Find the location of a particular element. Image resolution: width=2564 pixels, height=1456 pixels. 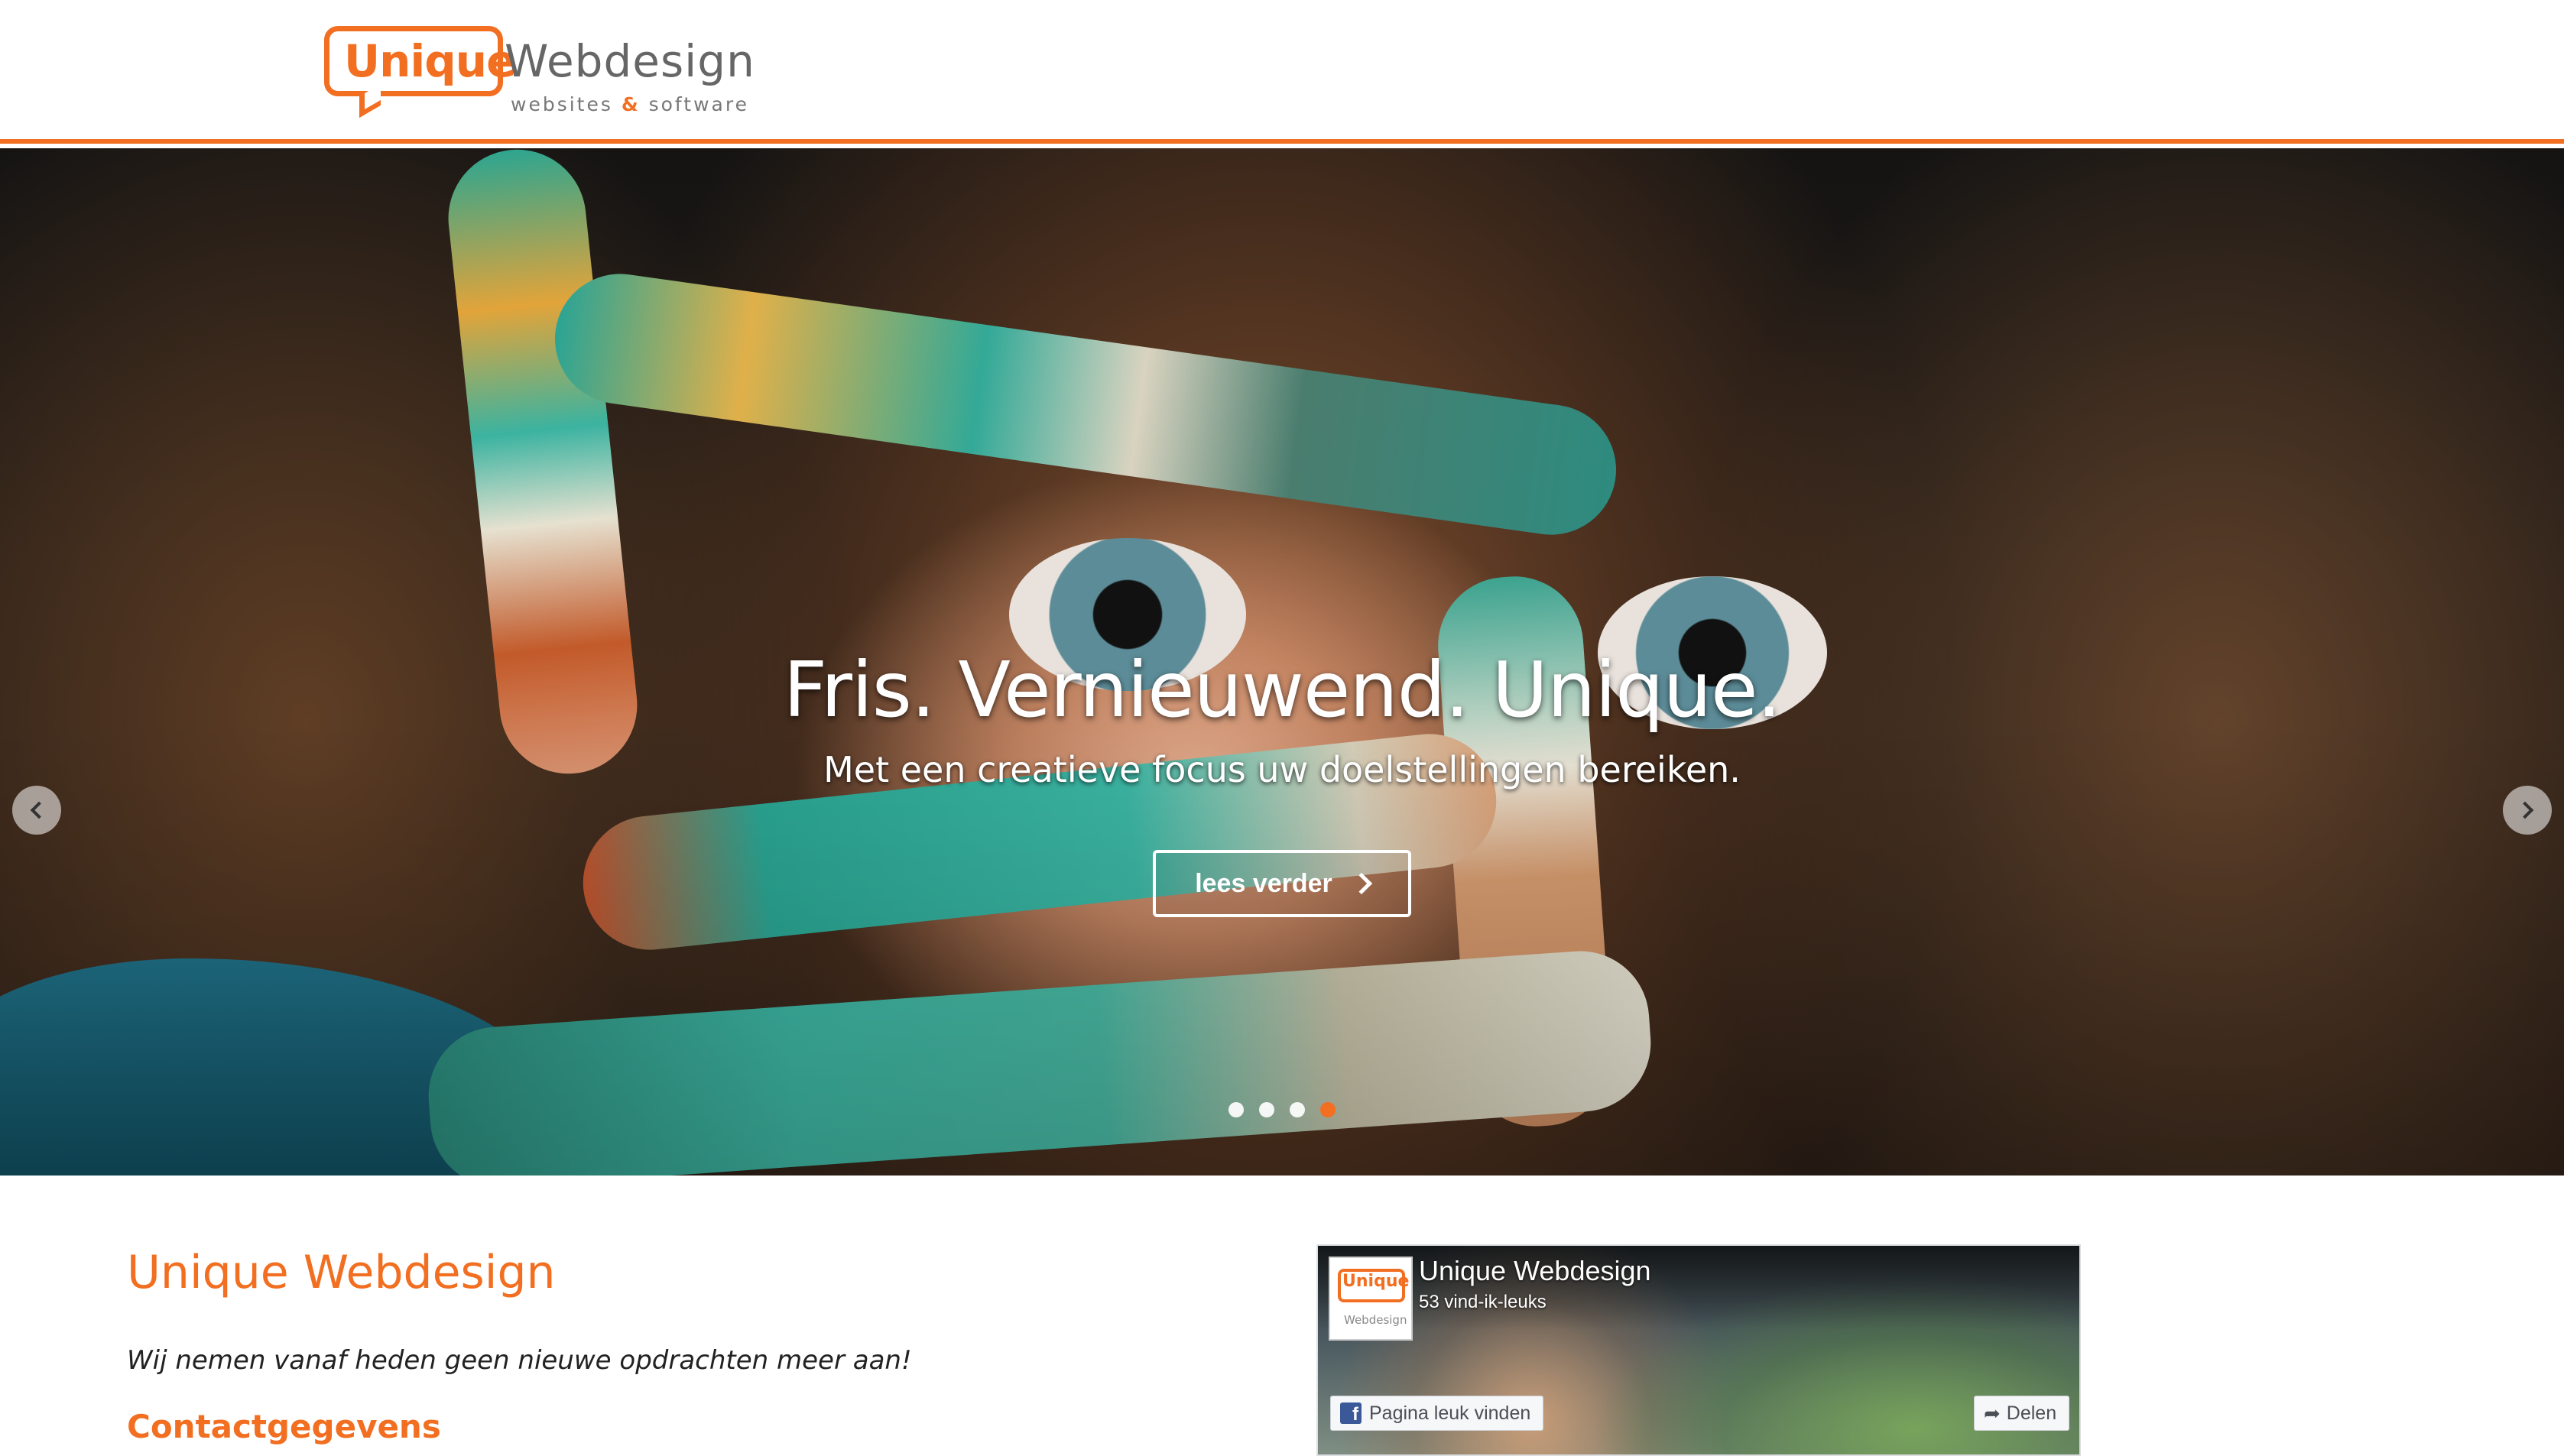

fb-page-avatar: Unique Webdesign is located at coordinates (1371, 1299).